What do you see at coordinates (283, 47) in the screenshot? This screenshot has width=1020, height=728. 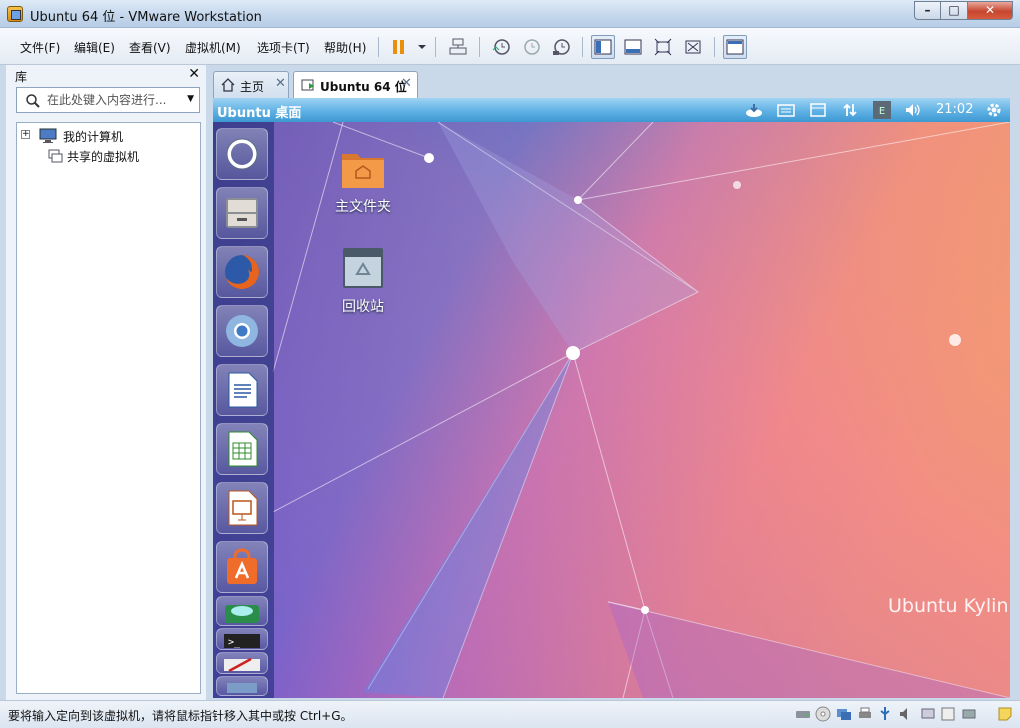 I see `menu-tabs: 选项卡(T)` at bounding box center [283, 47].